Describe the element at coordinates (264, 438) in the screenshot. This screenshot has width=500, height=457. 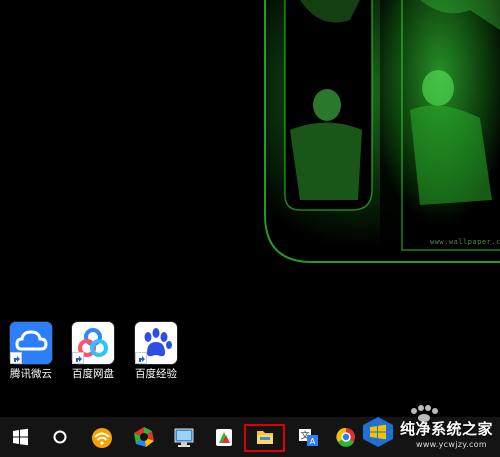
I see `highlight-box` at that location.